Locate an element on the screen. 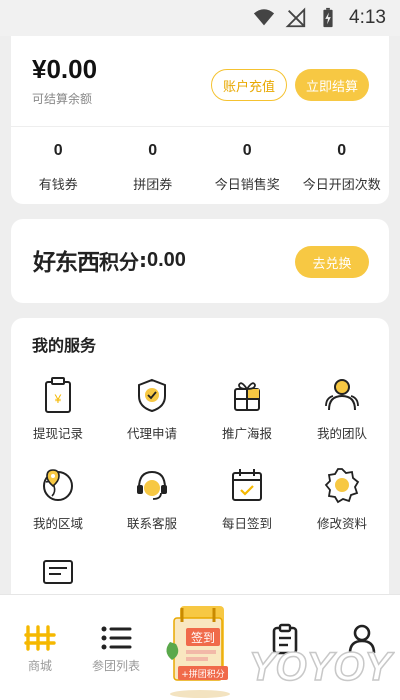  service-label: 我的团队 is located at coordinates (341, 433).